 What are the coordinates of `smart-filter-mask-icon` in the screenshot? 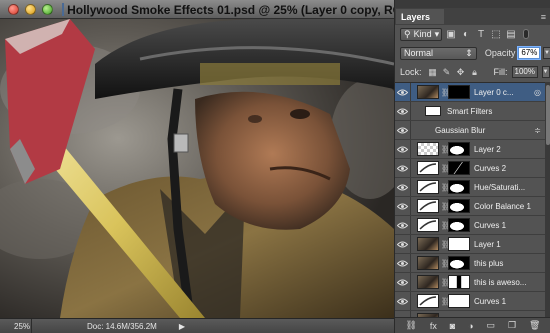 It's located at (433, 111).